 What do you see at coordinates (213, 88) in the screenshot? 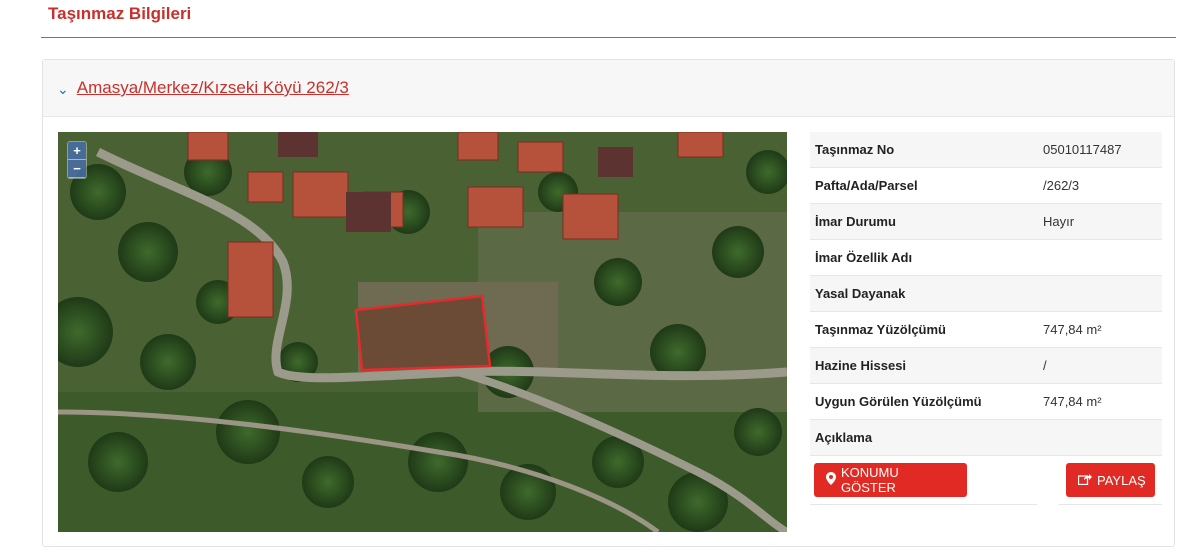
I see `parcel-path-link: Amasya/Merkez/Kızseki Köyü 262/3` at bounding box center [213, 88].